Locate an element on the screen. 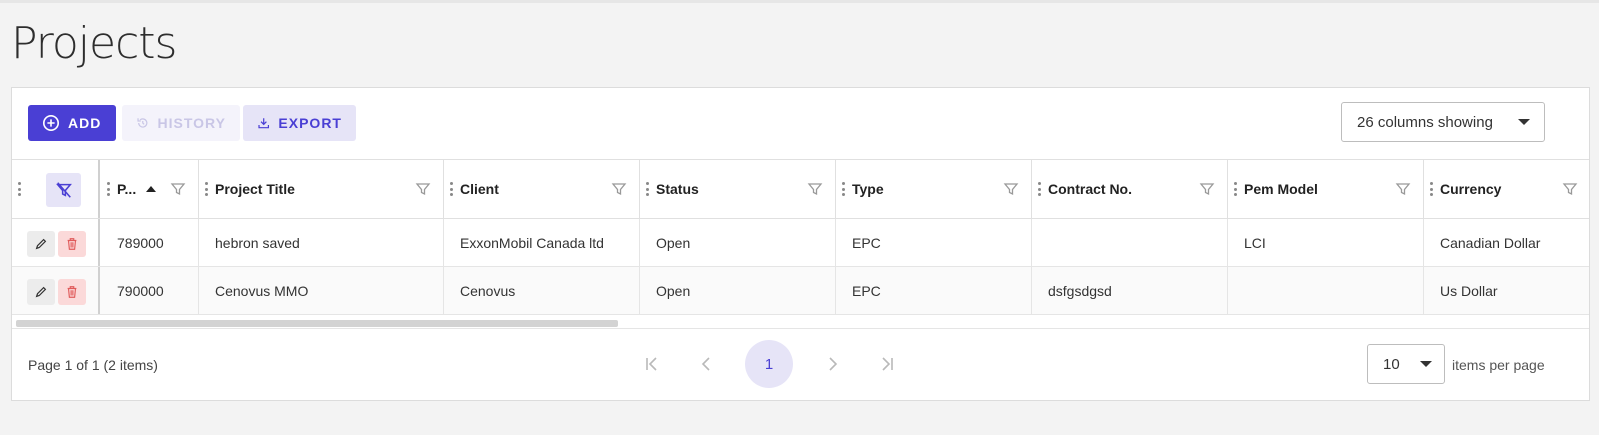 This screenshot has height=435, width=1599. cell-pem-model: LCI is located at coordinates (1326, 242).